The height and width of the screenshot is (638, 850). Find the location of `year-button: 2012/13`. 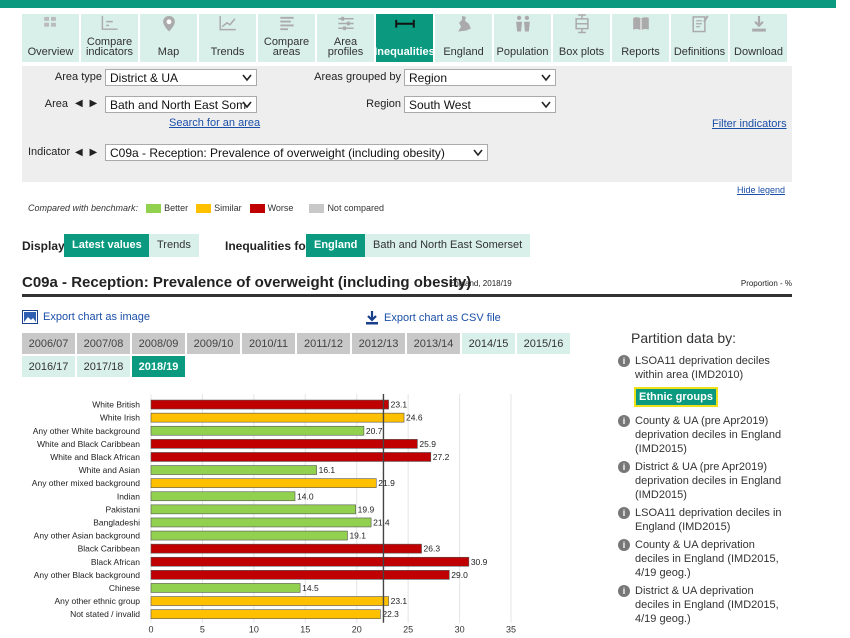

year-button: 2012/13 is located at coordinates (378, 343).